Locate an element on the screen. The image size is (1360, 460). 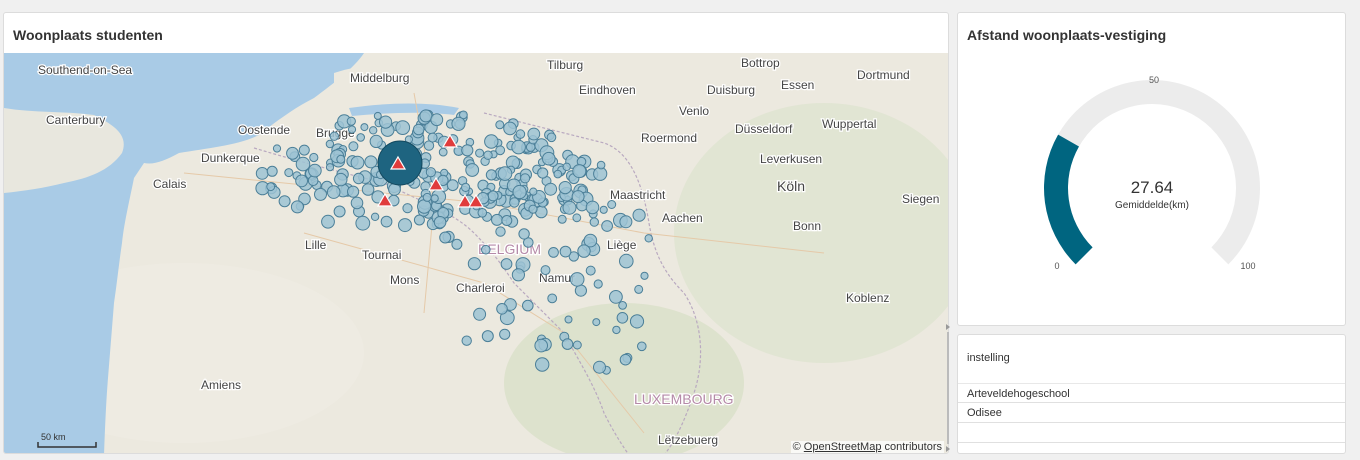
filter-item-odisee: Odisee is located at coordinates (1151, 413).